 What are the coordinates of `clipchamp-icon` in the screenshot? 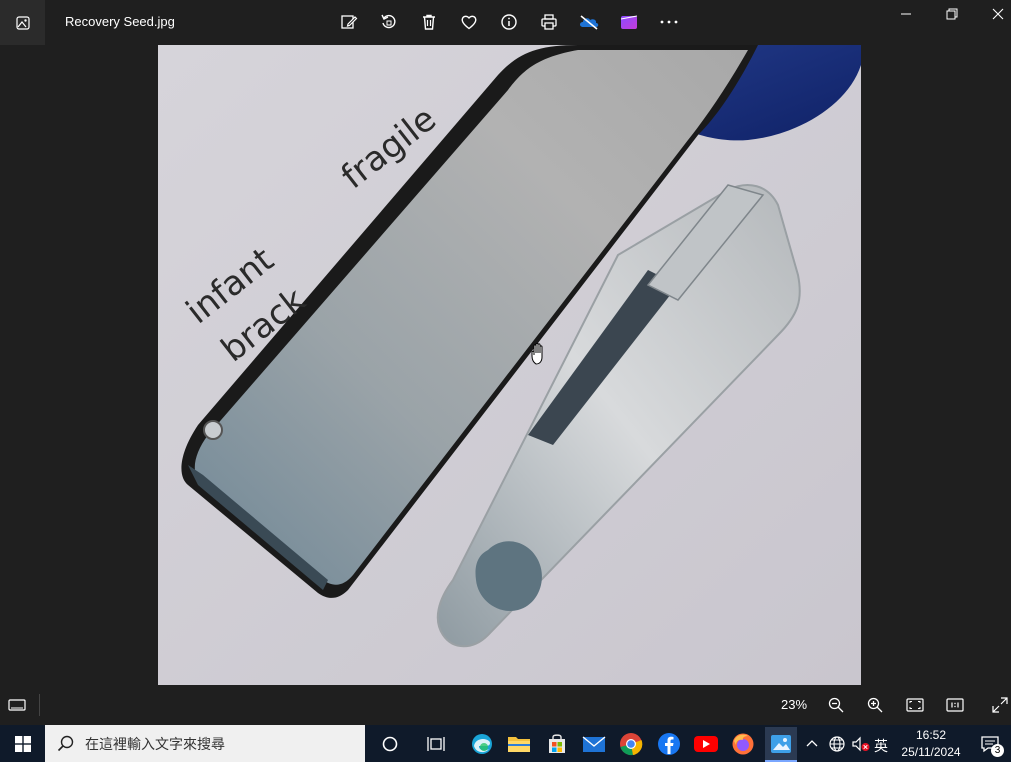 It's located at (629, 22).